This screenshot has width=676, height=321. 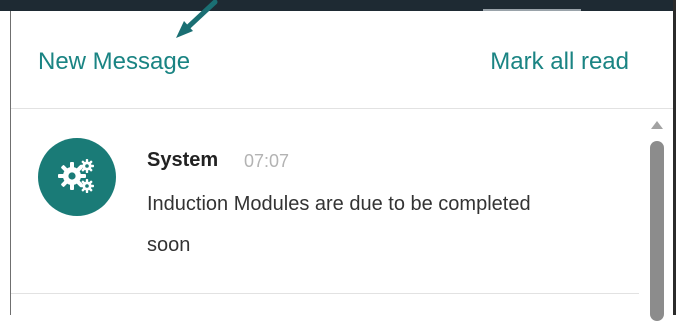 What do you see at coordinates (183, 160) in the screenshot?
I see `message-sender: System` at bounding box center [183, 160].